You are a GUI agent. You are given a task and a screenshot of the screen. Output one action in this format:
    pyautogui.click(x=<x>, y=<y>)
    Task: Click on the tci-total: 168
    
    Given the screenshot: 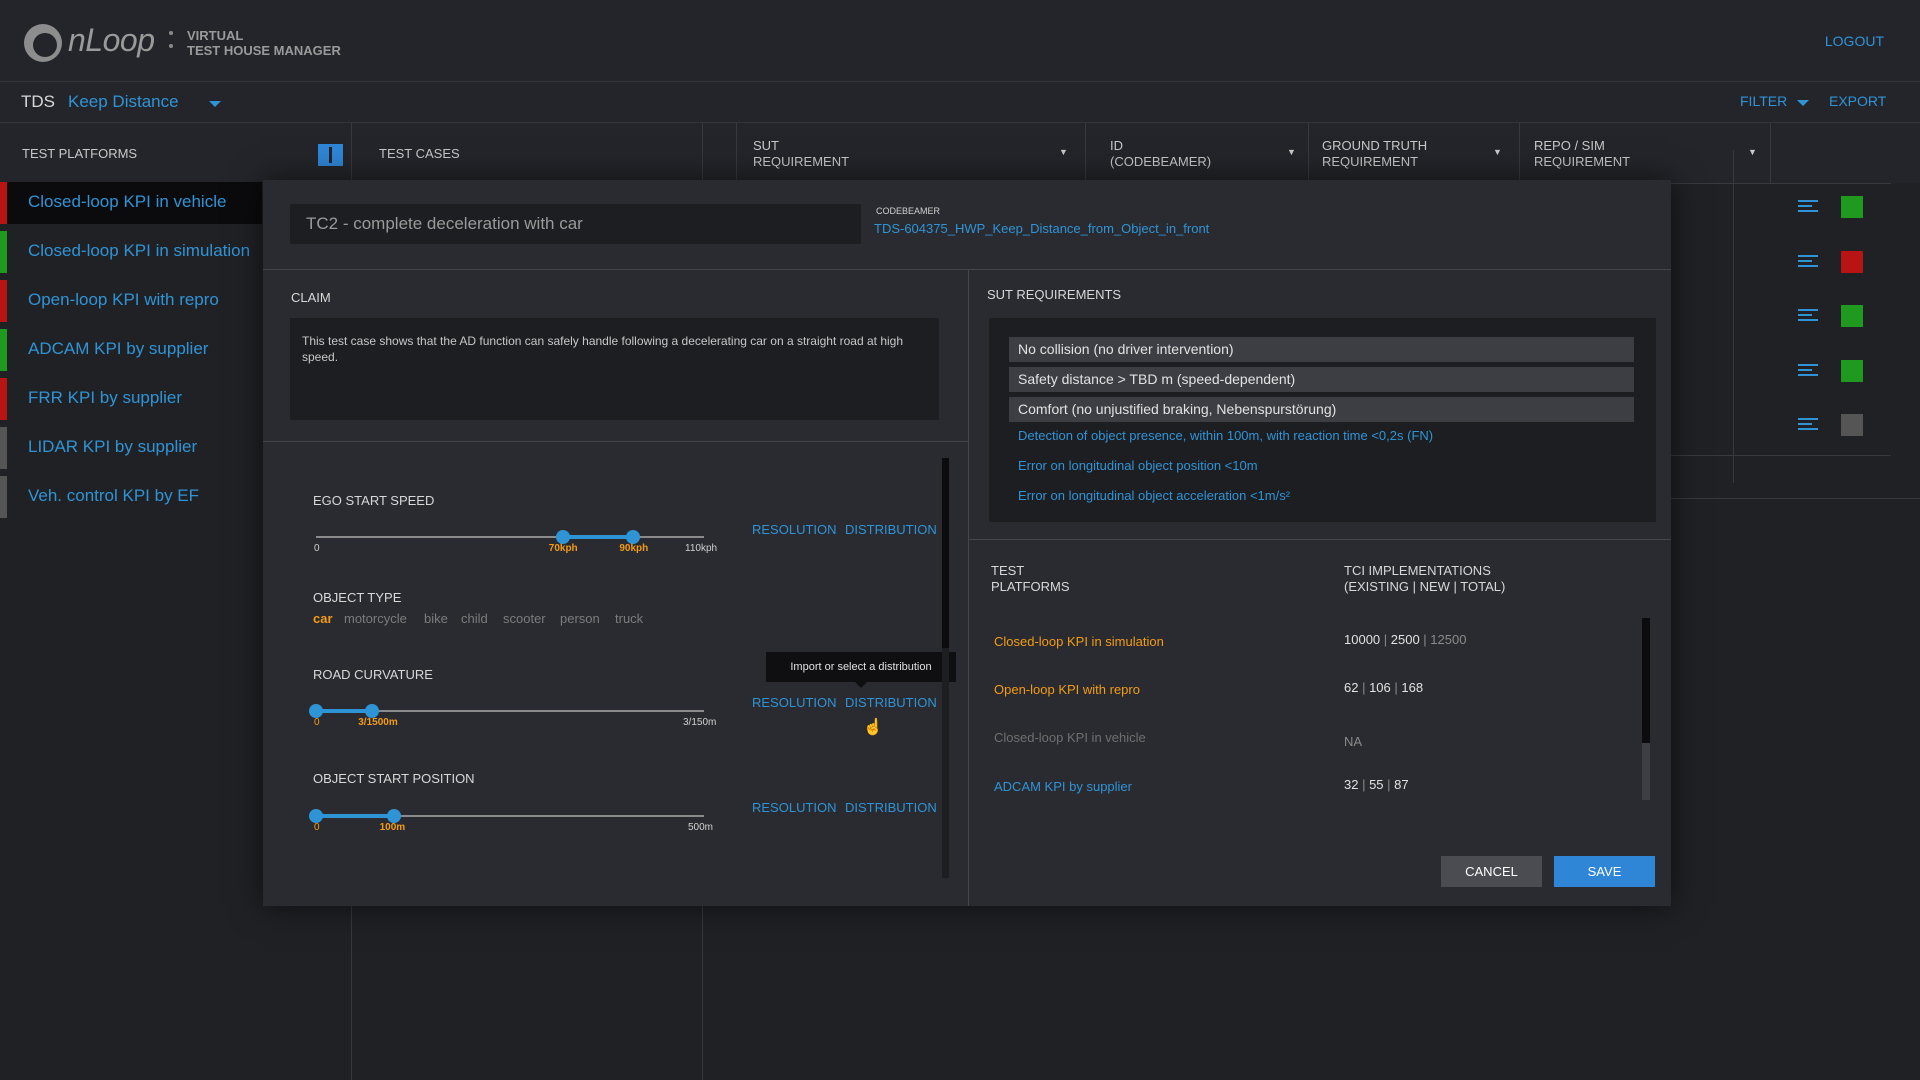 What is the action you would take?
    pyautogui.click(x=1412, y=687)
    